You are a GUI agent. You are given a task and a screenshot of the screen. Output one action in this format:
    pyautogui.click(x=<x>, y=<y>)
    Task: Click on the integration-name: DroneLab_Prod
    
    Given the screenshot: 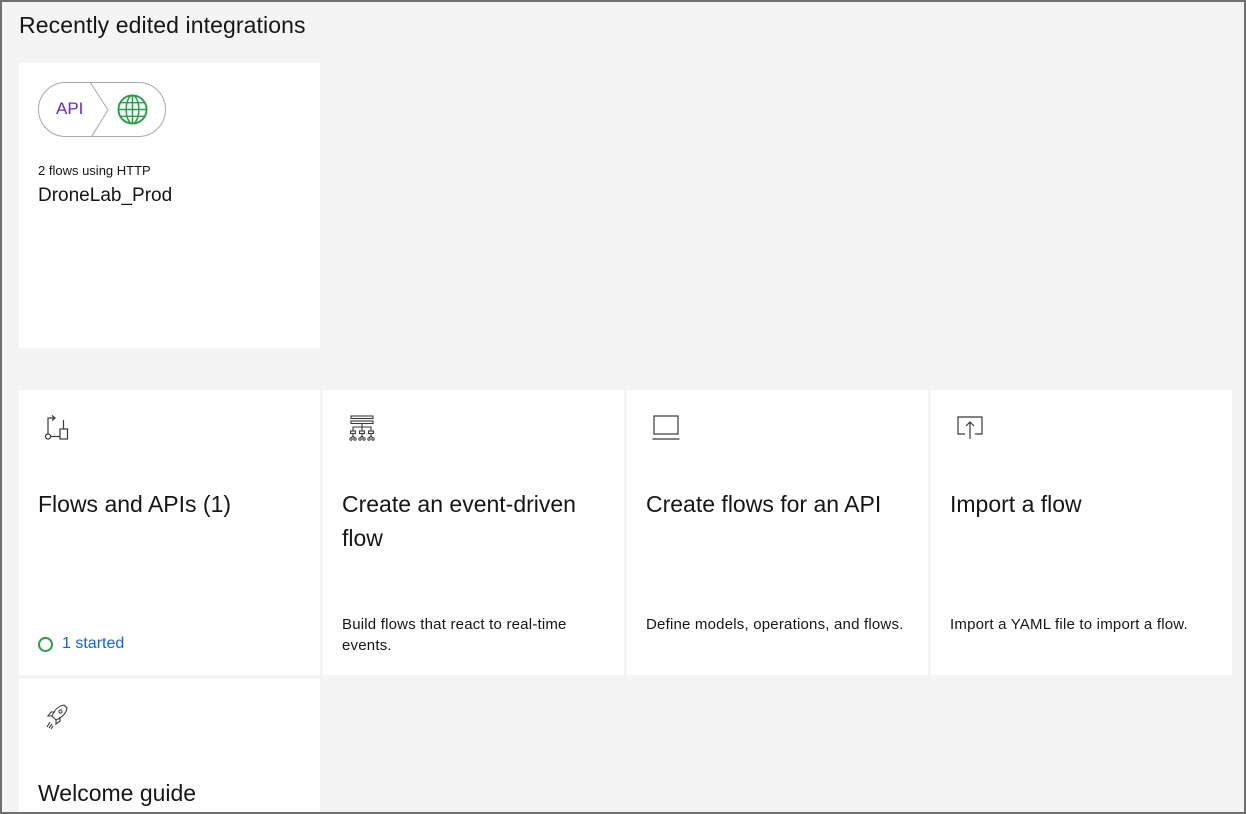 What is the action you would take?
    pyautogui.click(x=105, y=195)
    